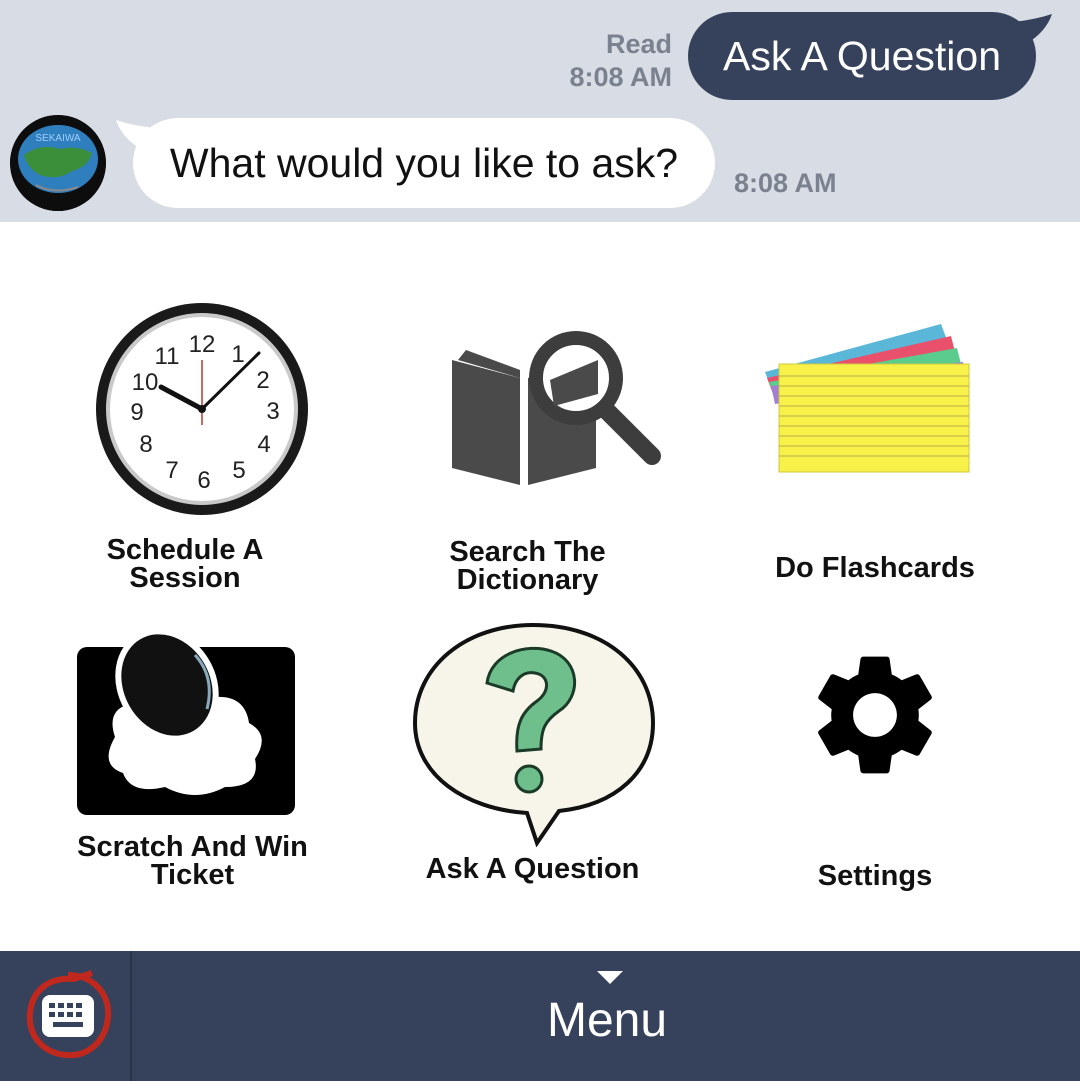 The height and width of the screenshot is (1081, 1080). What do you see at coordinates (237, 354) in the screenshot?
I see `svg-text: 1` at bounding box center [237, 354].